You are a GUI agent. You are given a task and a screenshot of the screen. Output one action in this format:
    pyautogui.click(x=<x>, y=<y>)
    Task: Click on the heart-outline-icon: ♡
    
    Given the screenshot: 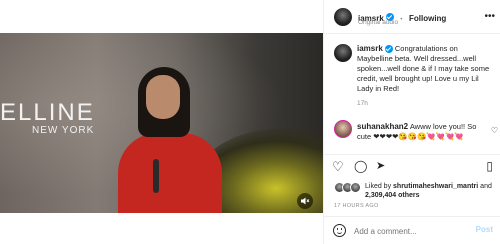 What is the action you would take?
    pyautogui.click(x=494, y=130)
    